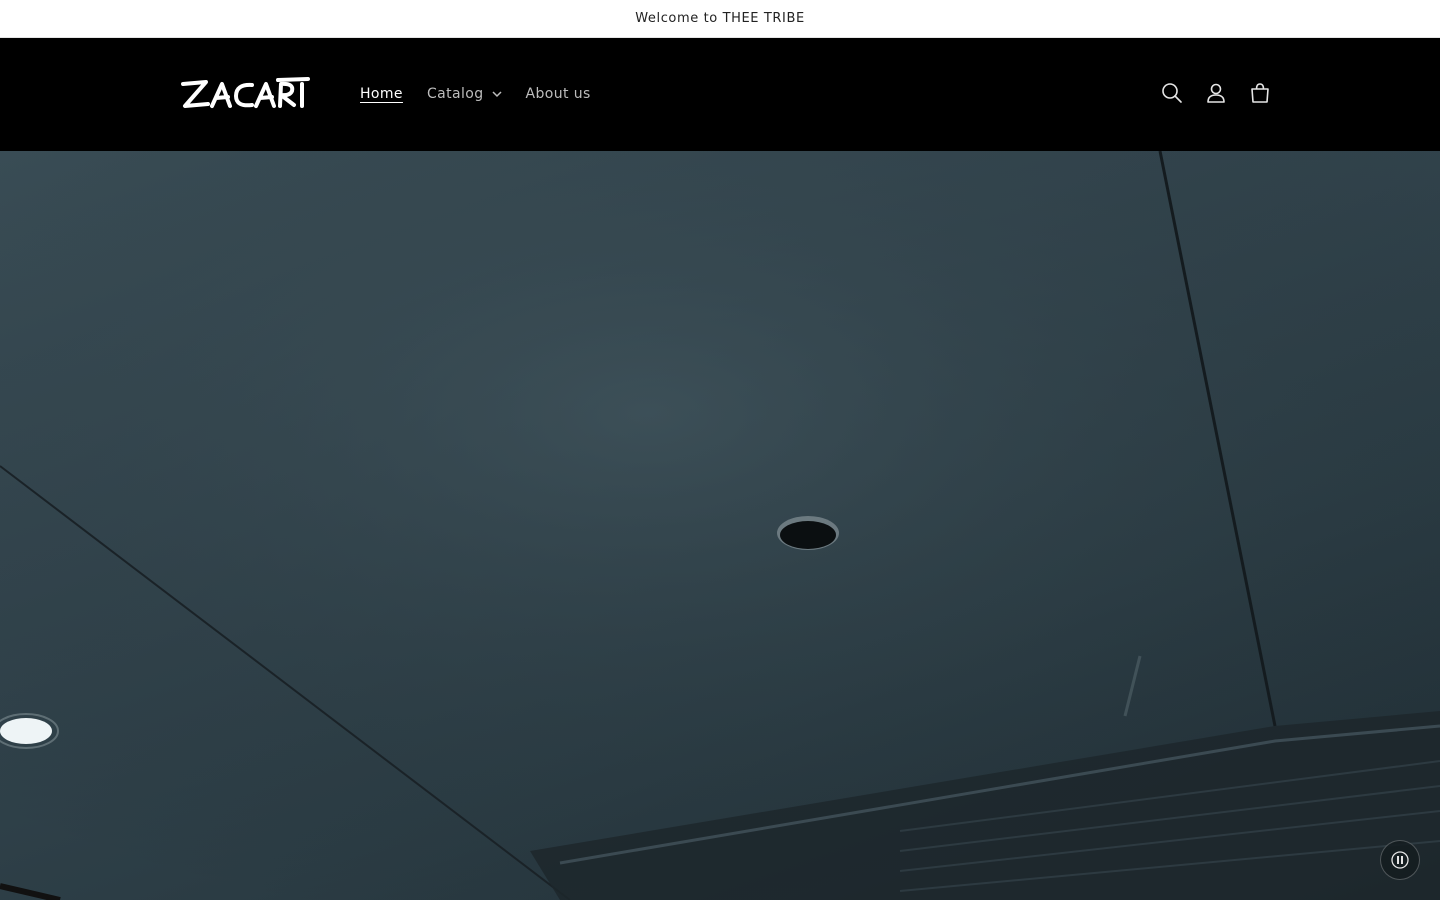 The height and width of the screenshot is (900, 1440). What do you see at coordinates (497, 94) in the screenshot?
I see `chevron-down-icon` at bounding box center [497, 94].